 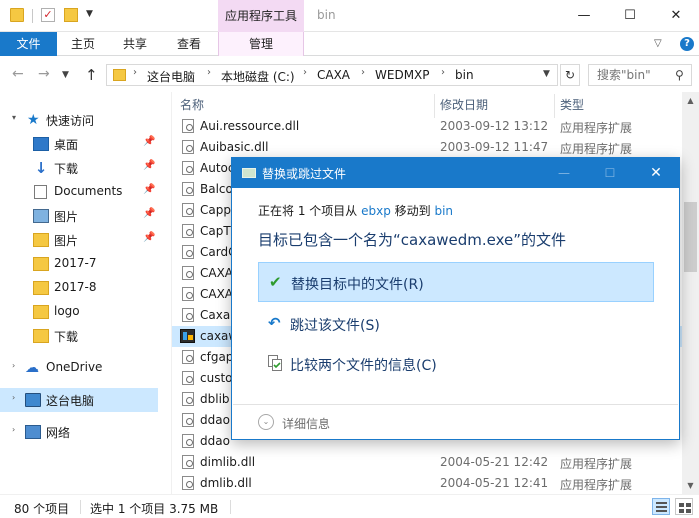 I want to click on sidebar-item-logo: logo, so click(x=79, y=312).